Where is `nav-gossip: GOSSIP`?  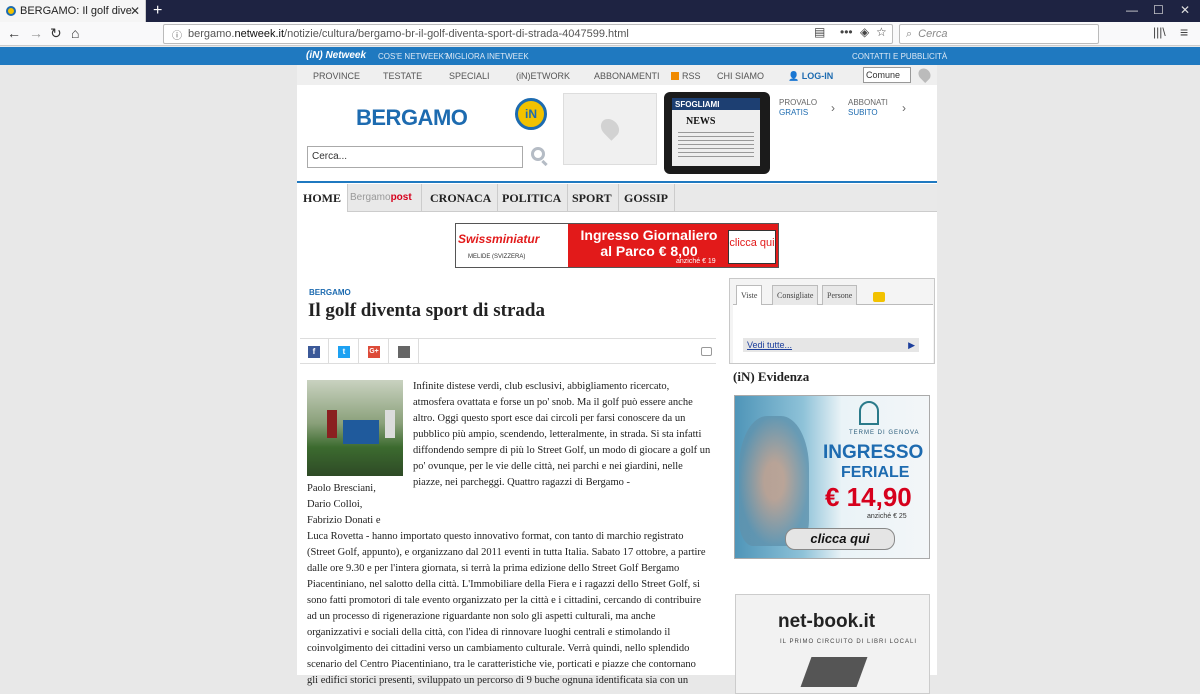 nav-gossip: GOSSIP is located at coordinates (647, 198).